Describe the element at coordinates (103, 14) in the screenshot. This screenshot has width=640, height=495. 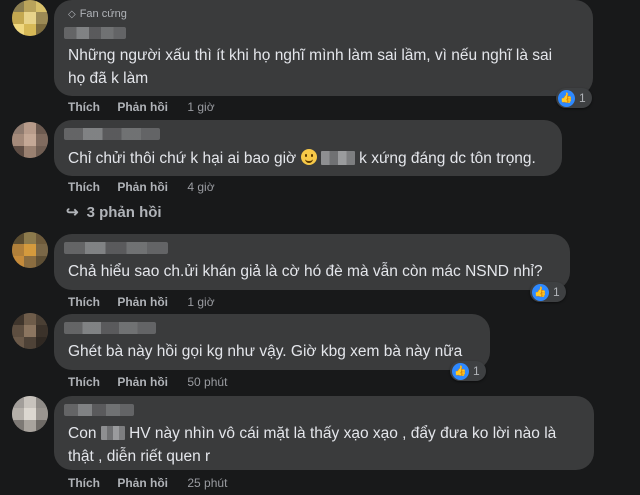
I see `badge-label: Fan cứng` at that location.